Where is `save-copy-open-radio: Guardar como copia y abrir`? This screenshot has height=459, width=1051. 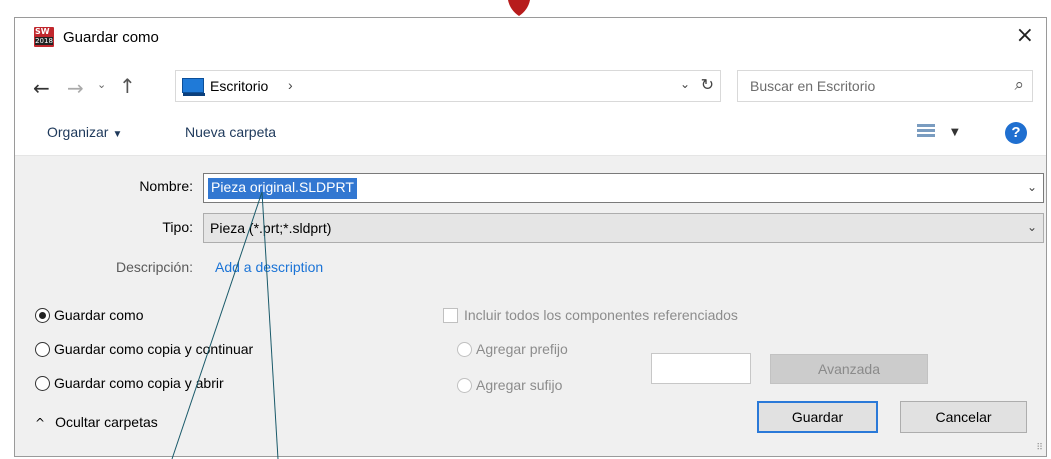 save-copy-open-radio: Guardar como copia y abrir is located at coordinates (129, 383).